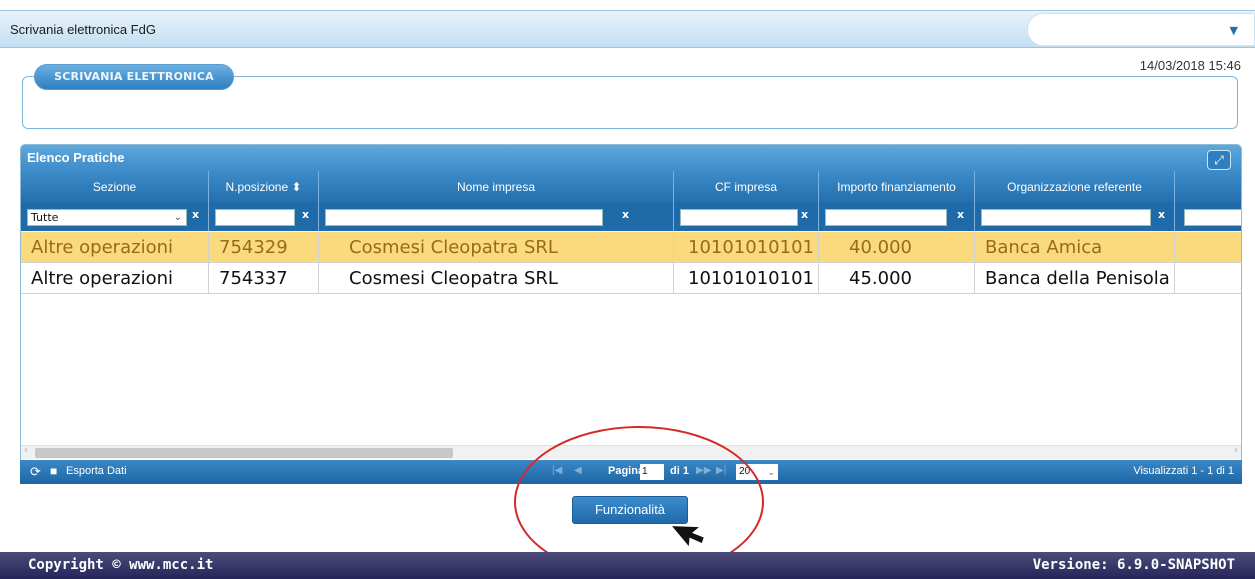 This screenshot has height=579, width=1255. I want to click on column-header-extra, so click(1208, 187).